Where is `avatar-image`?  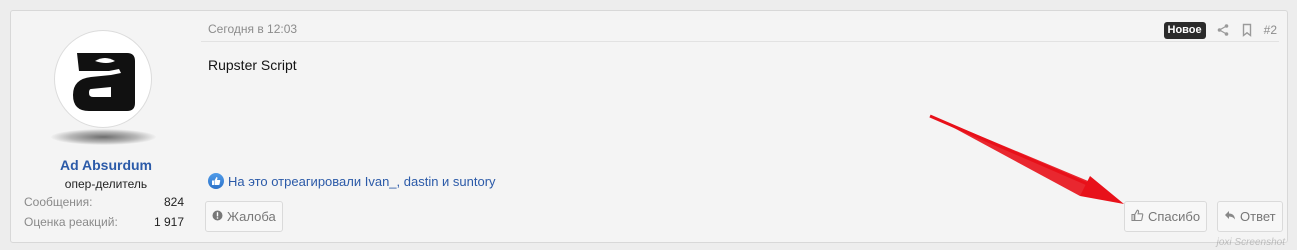
avatar-image is located at coordinates (104, 82).